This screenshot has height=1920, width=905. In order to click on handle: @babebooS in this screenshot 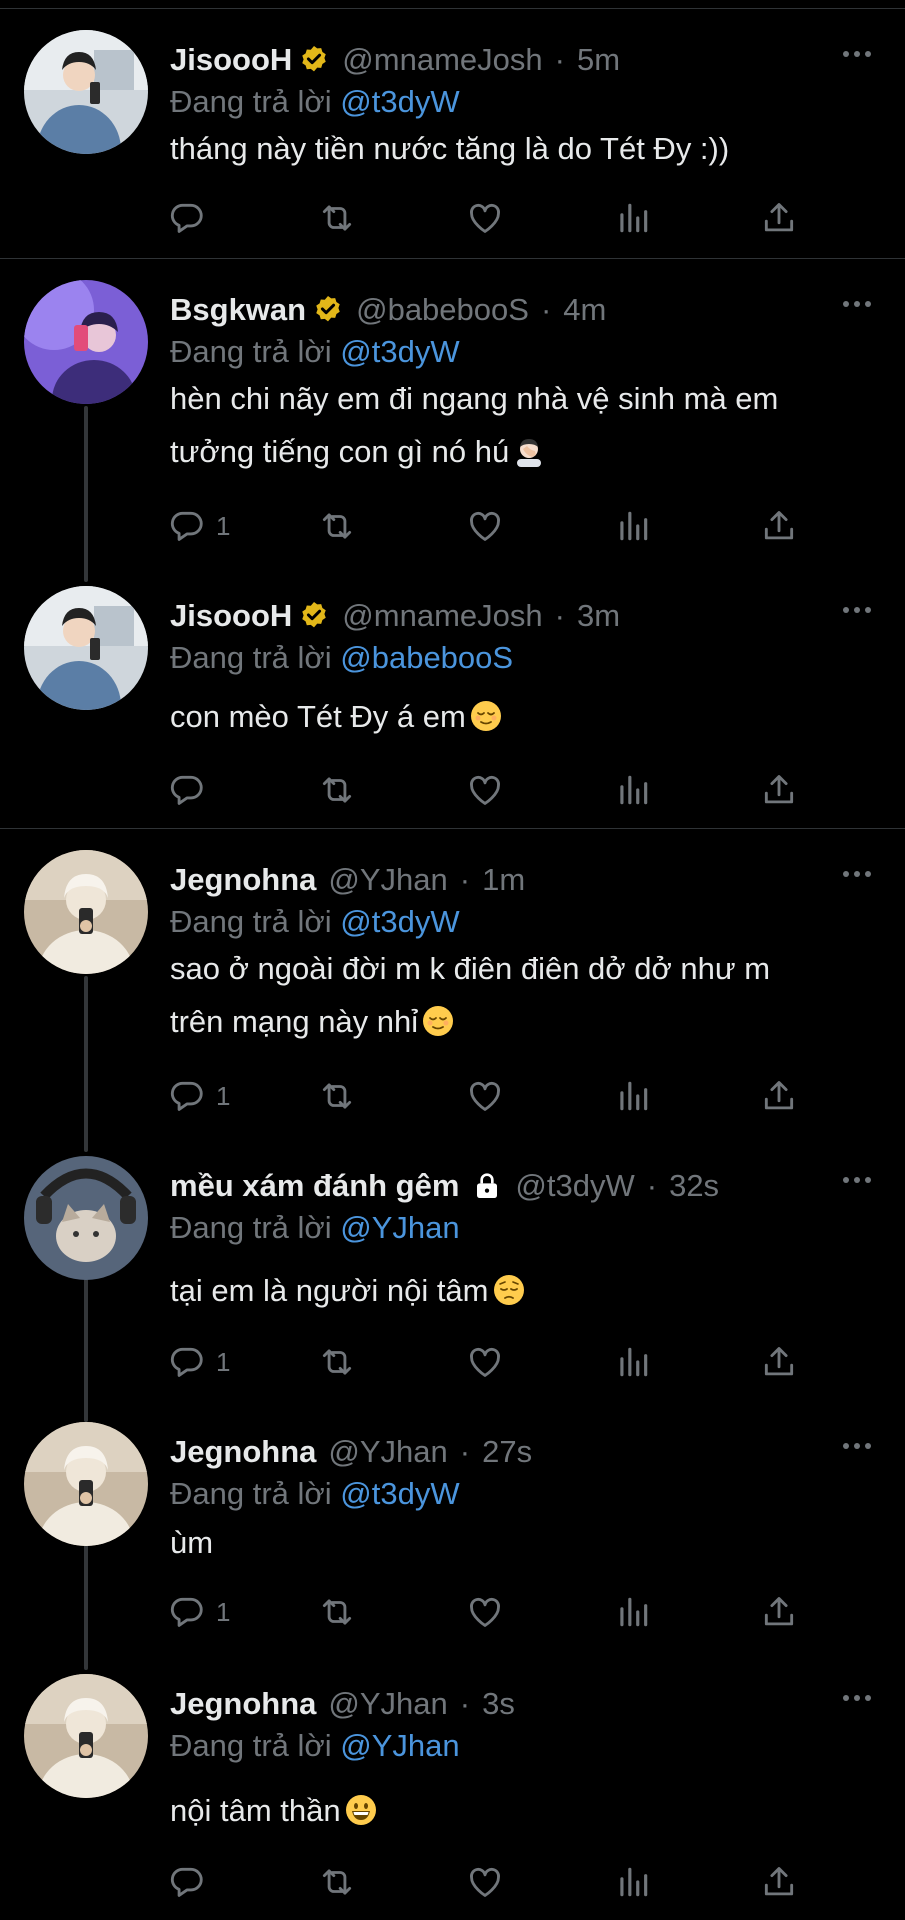, I will do `click(442, 310)`.